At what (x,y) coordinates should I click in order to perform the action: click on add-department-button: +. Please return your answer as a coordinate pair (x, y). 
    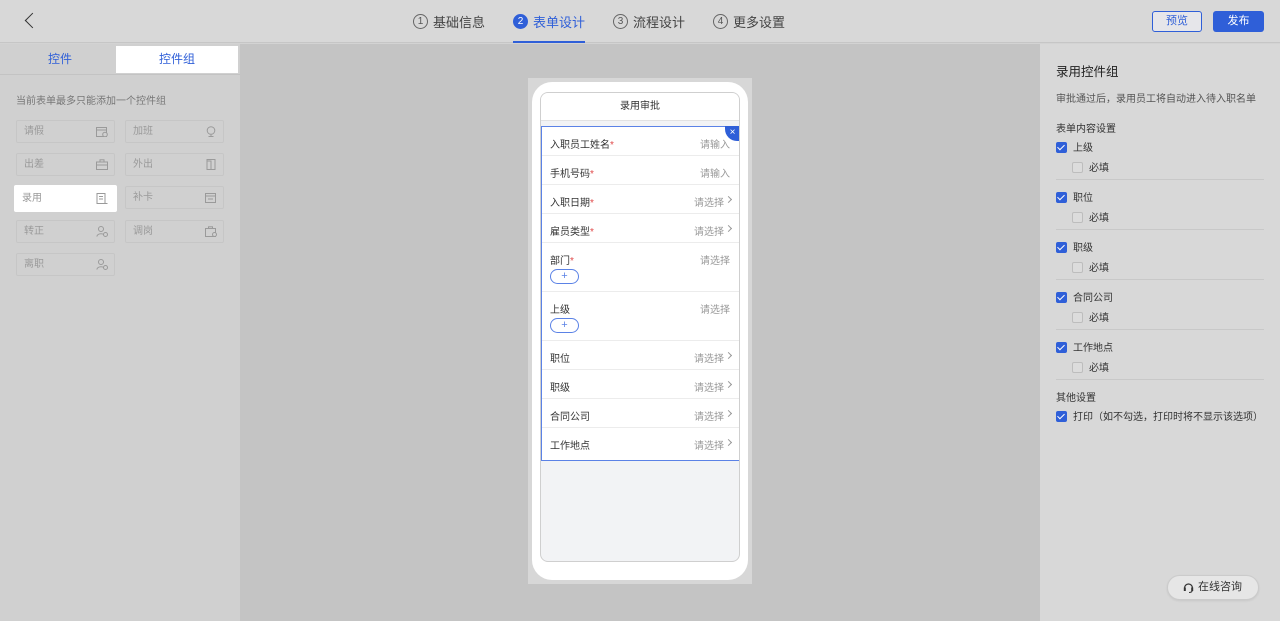
    Looking at the image, I should click on (564, 276).